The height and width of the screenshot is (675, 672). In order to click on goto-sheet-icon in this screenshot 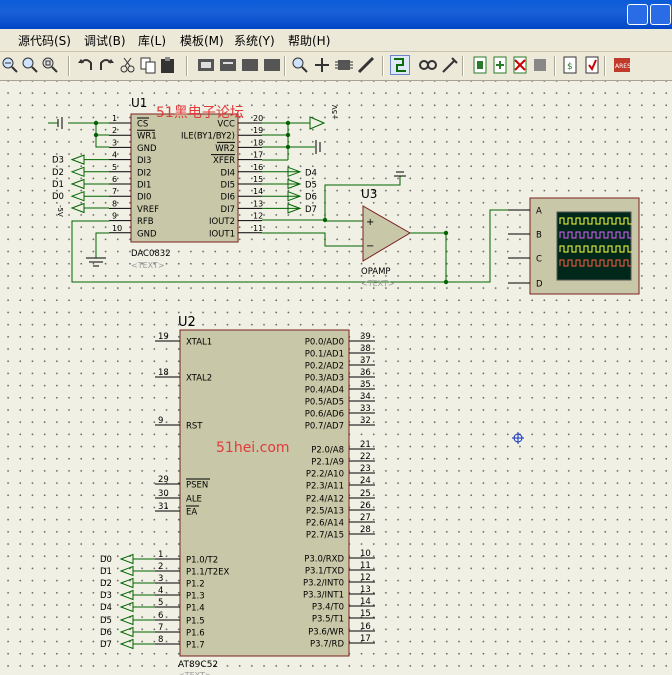, I will do `click(540, 65)`.